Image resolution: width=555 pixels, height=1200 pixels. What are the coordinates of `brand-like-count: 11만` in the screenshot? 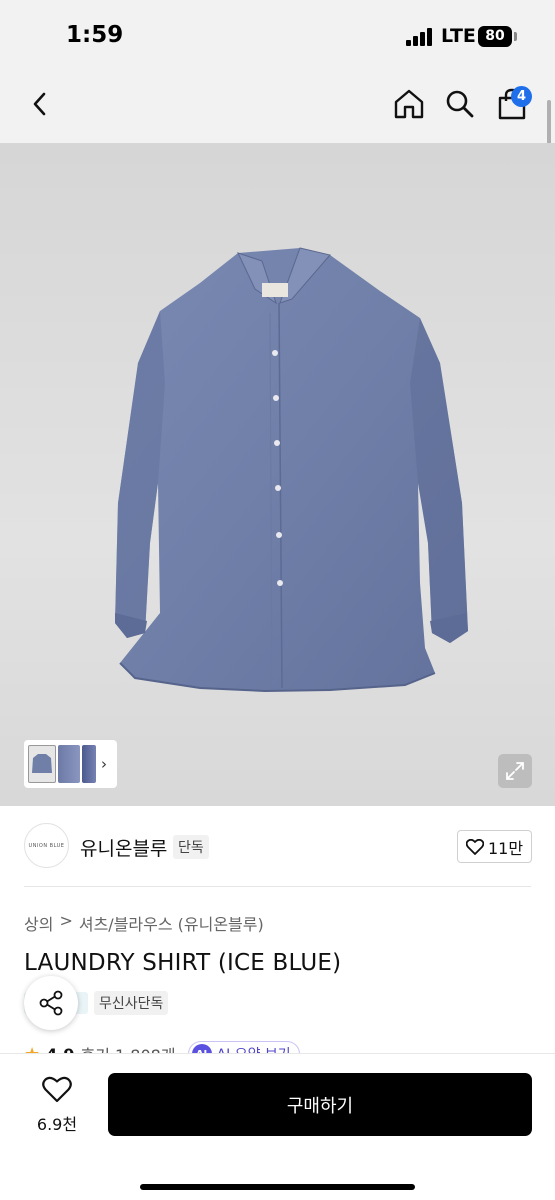 It's located at (505, 848).